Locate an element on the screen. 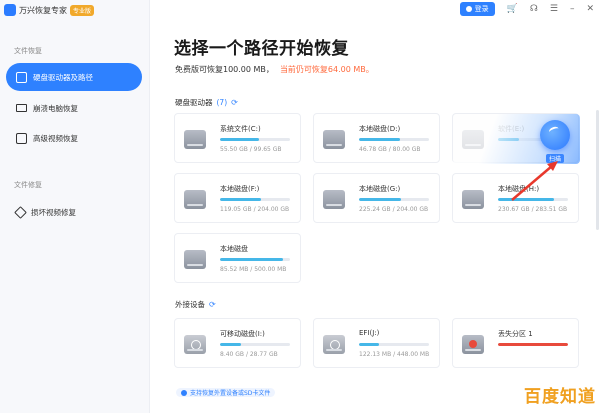 Image resolution: width=600 pixels, height=413 pixels. brand: 万兴恢复专家 专业版 is located at coordinates (49, 10).